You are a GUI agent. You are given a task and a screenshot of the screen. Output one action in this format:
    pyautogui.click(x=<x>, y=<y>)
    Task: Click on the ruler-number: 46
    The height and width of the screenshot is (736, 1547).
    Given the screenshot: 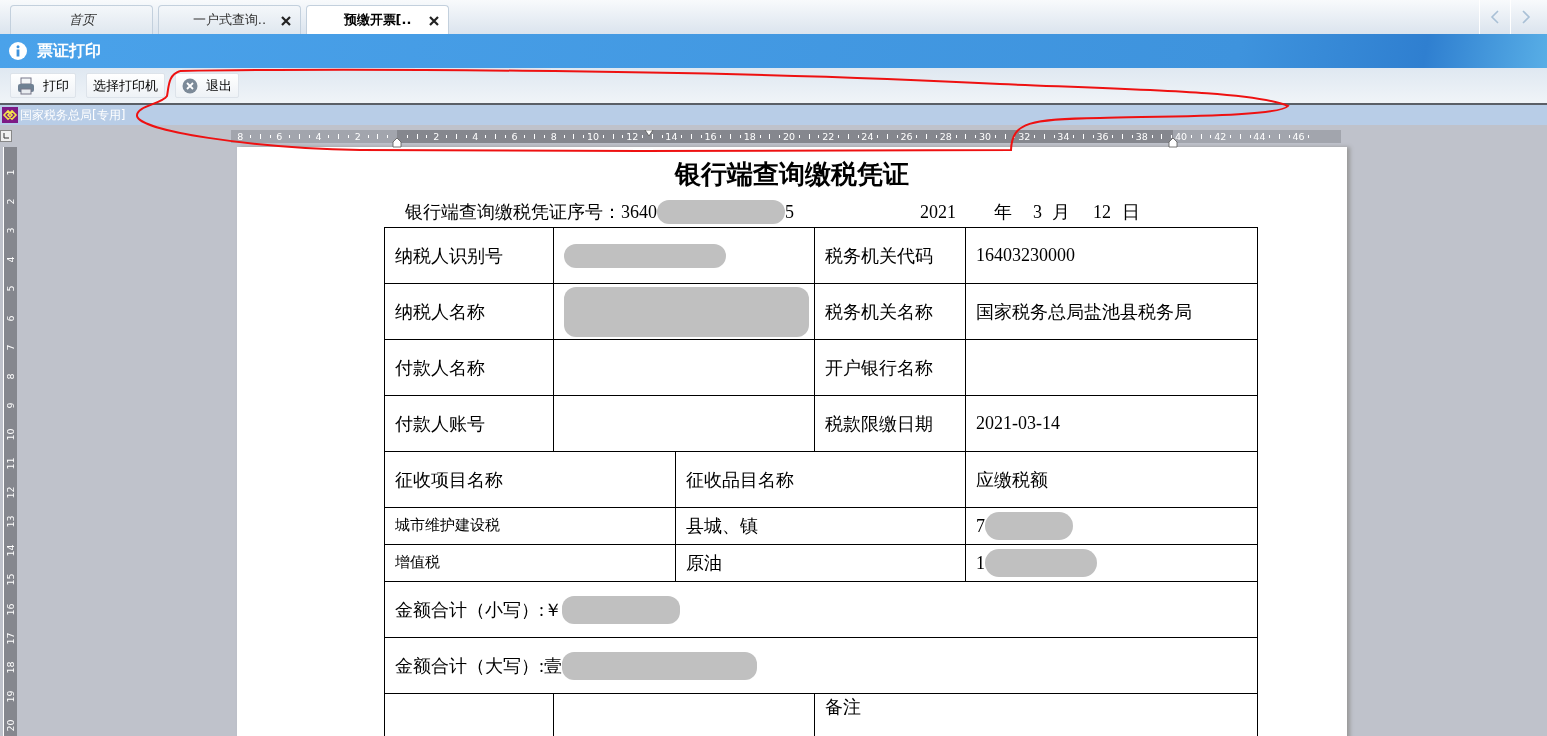 What is the action you would take?
    pyautogui.click(x=1298, y=136)
    